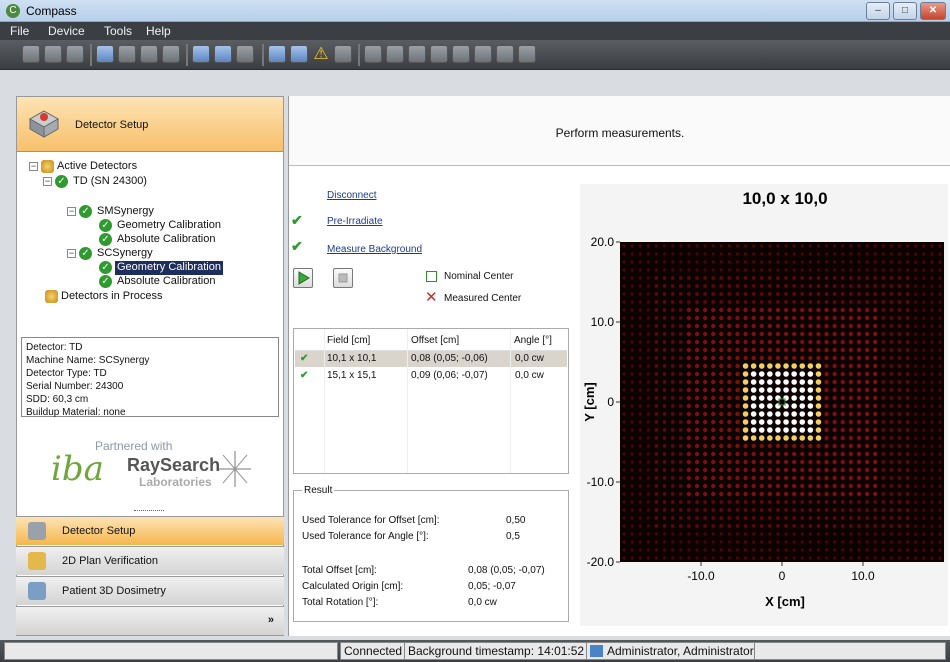 The width and height of the screenshot is (950, 662). Describe the element at coordinates (355, 221) in the screenshot. I see `preirradiate-link: Pre-Irradiate` at that location.